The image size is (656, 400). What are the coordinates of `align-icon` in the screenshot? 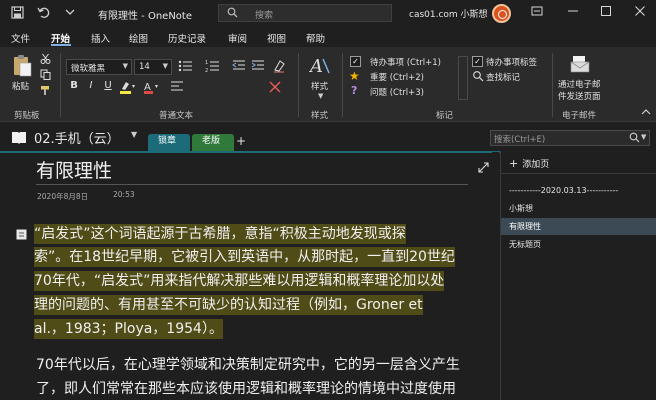 It's located at (178, 88).